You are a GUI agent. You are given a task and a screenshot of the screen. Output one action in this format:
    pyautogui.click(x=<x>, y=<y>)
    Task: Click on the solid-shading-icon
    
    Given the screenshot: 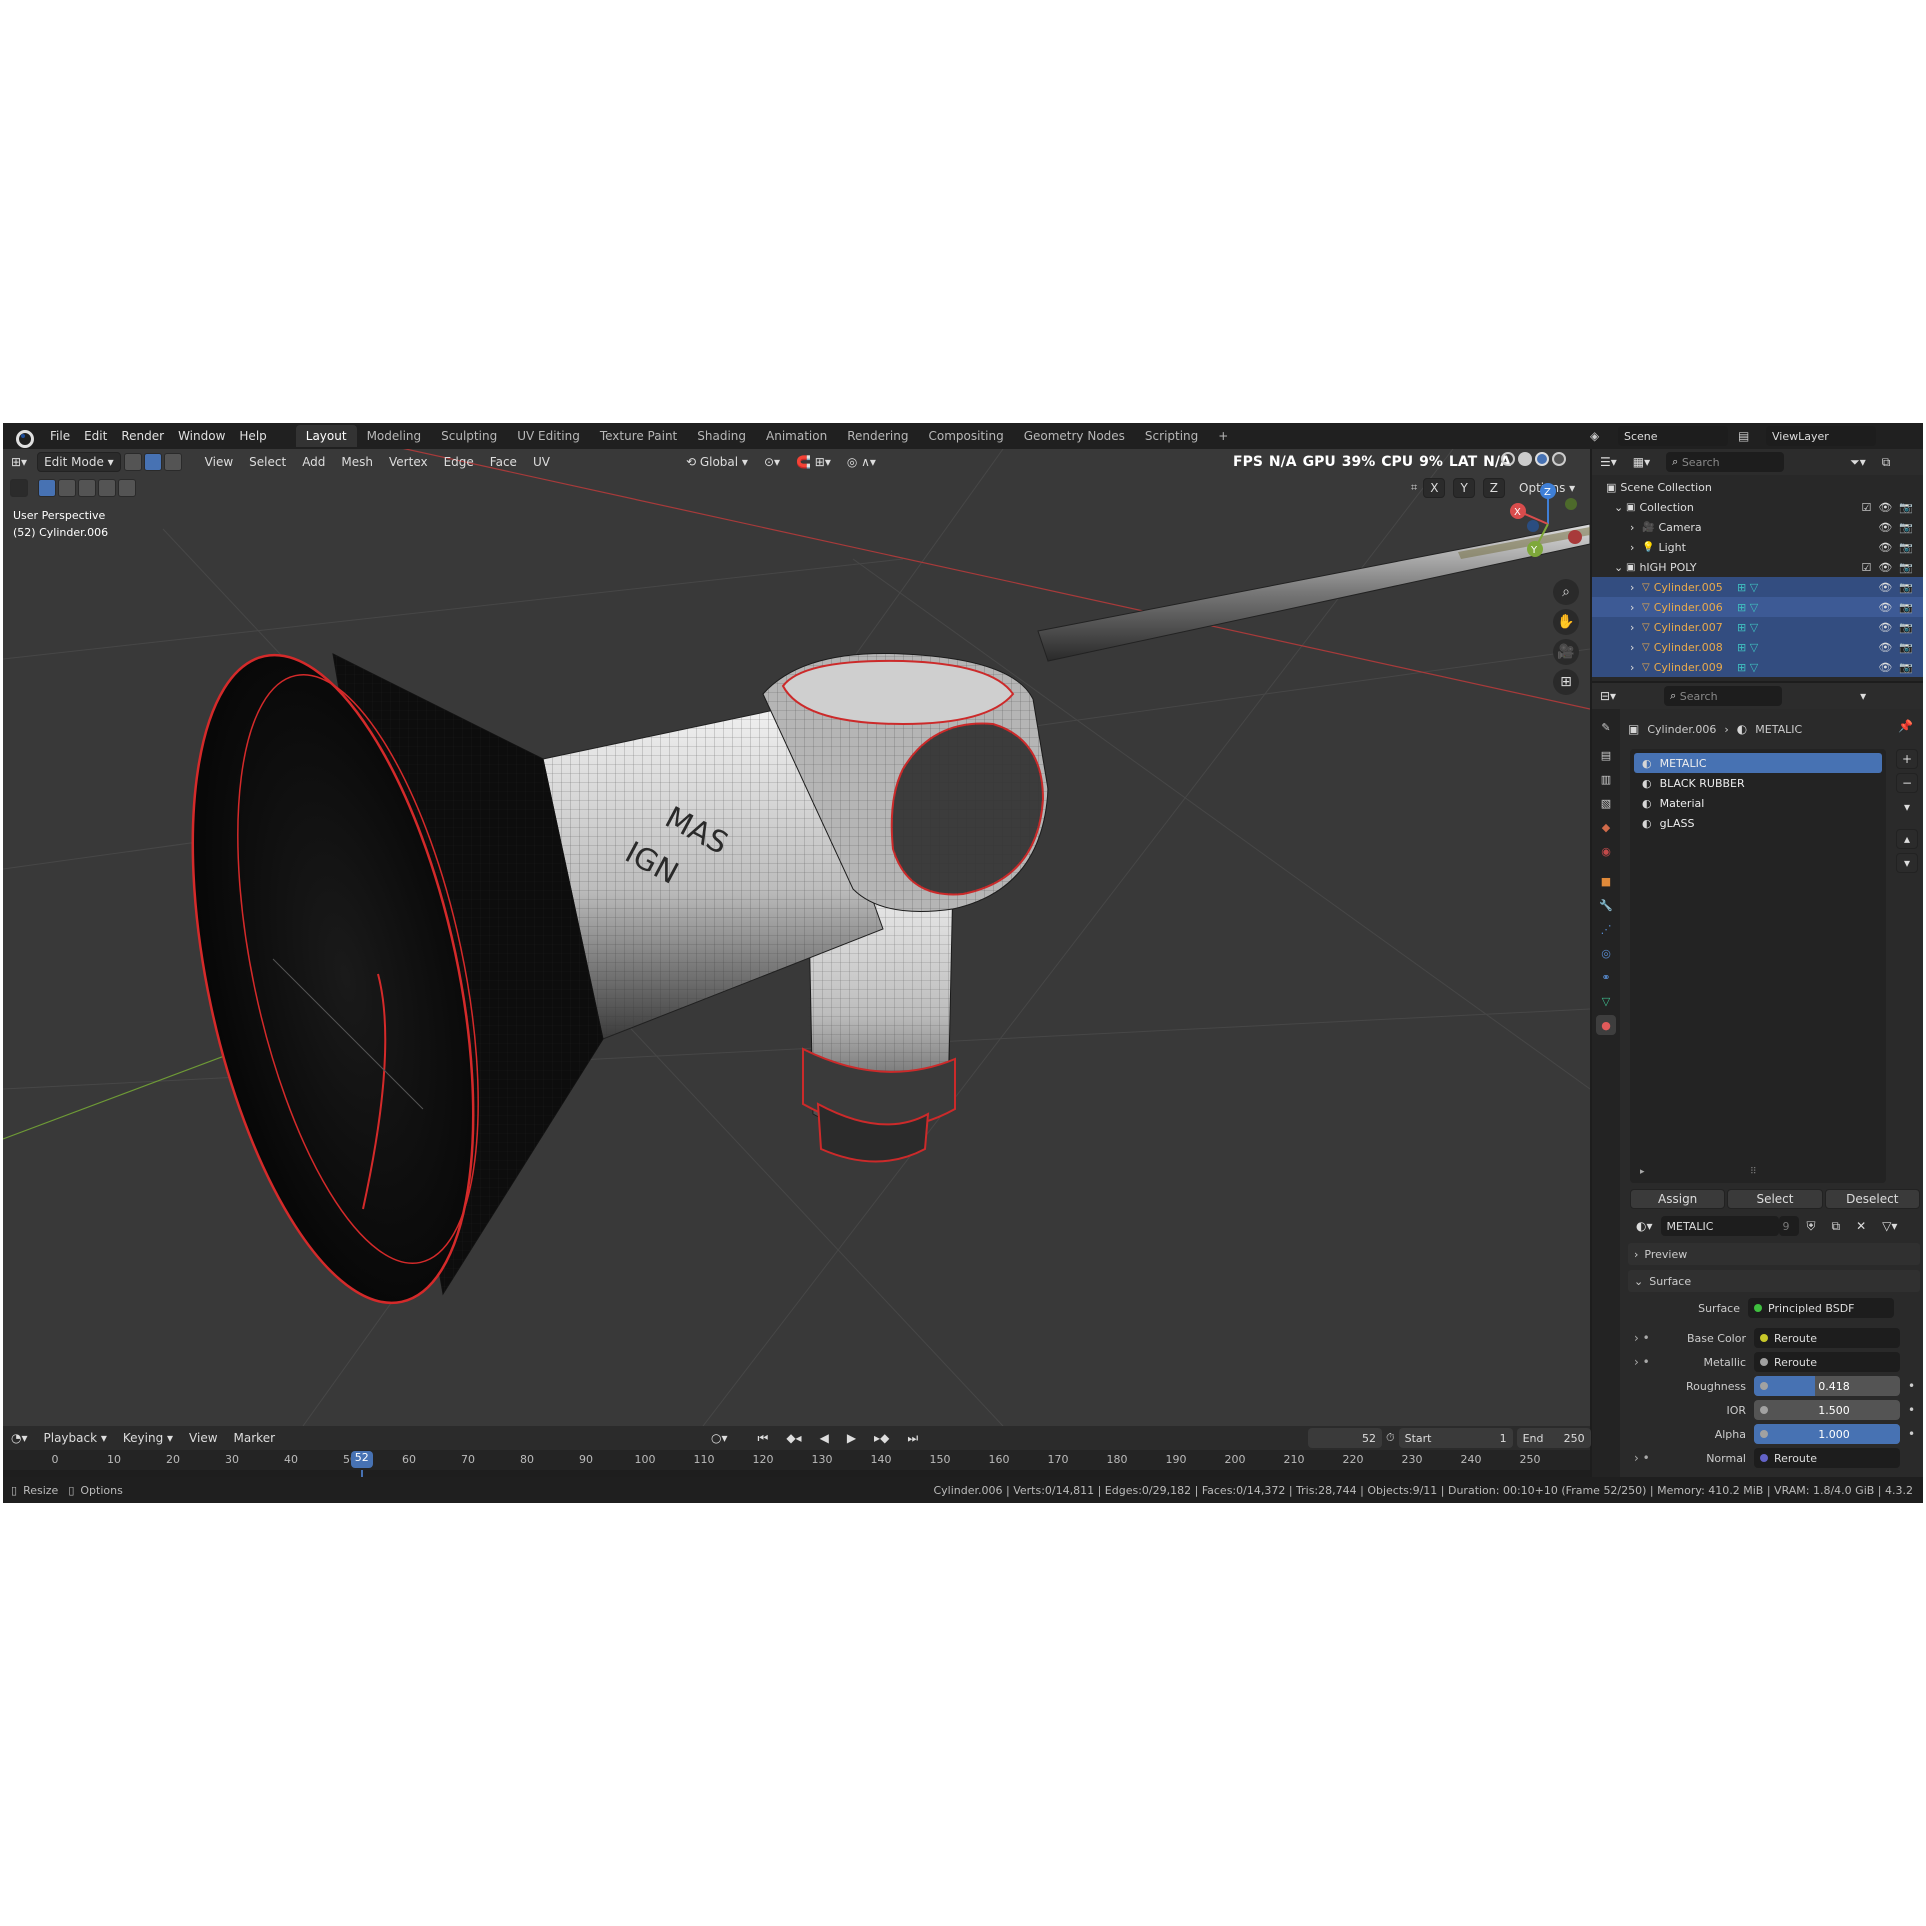 What is the action you would take?
    pyautogui.click(x=1525, y=459)
    